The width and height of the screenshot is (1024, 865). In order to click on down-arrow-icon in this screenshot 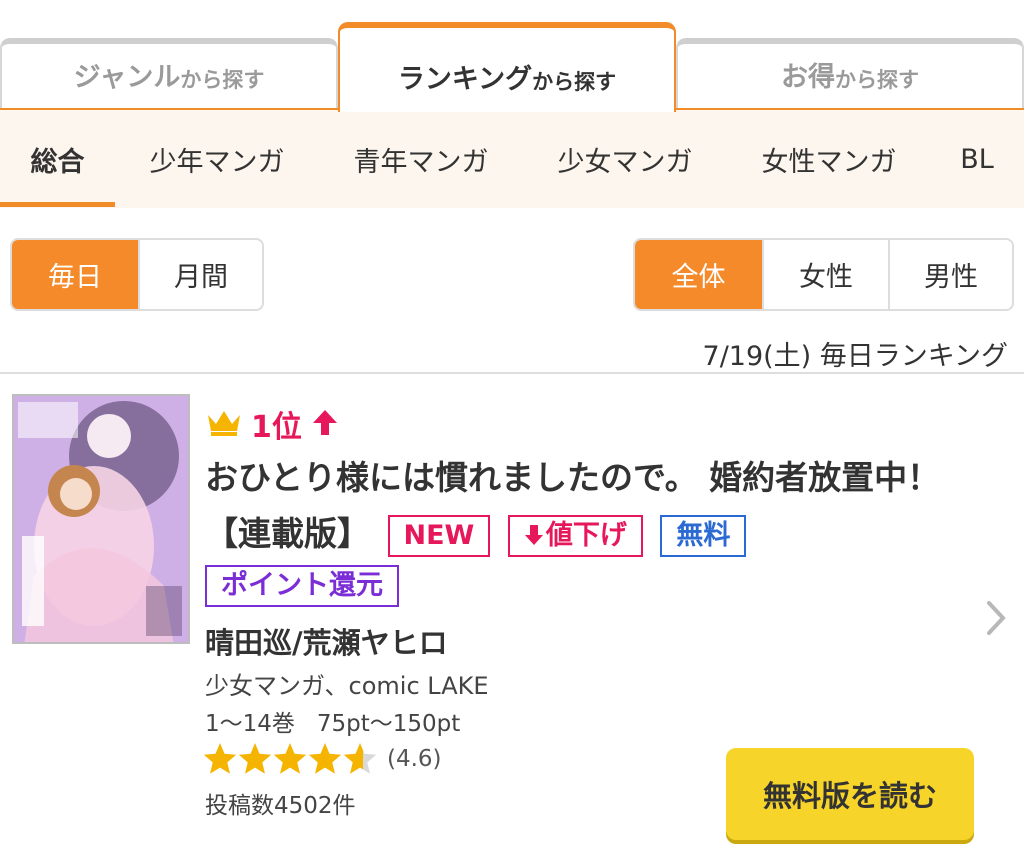, I will do `click(533, 534)`.